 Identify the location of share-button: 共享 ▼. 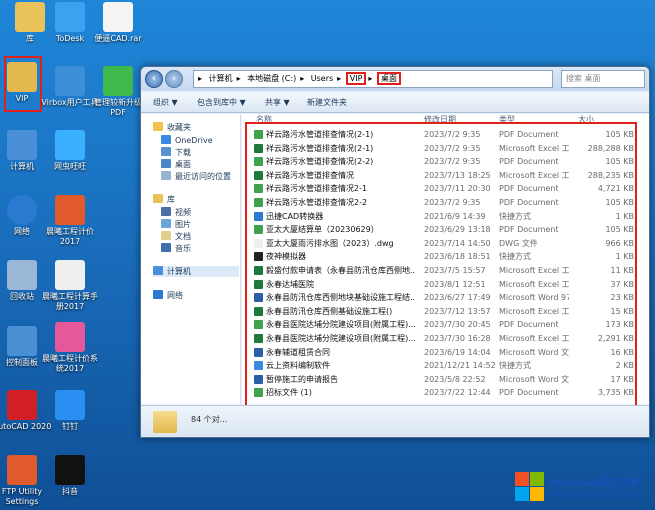
(277, 103).